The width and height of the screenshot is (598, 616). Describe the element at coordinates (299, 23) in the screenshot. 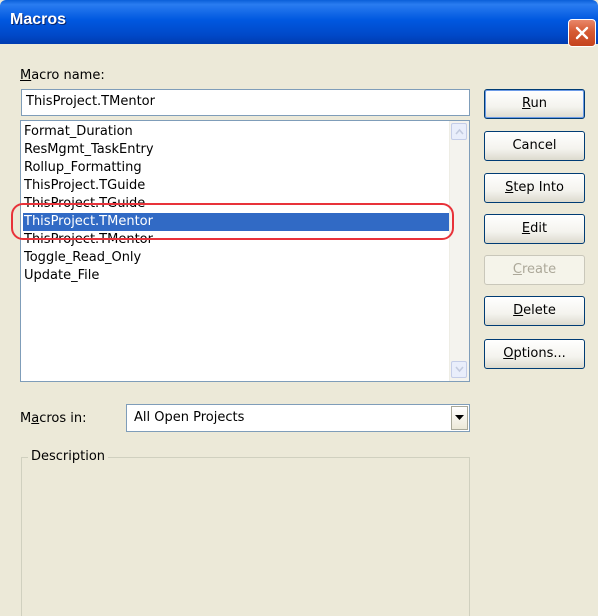

I see `title-bar: Macros` at that location.